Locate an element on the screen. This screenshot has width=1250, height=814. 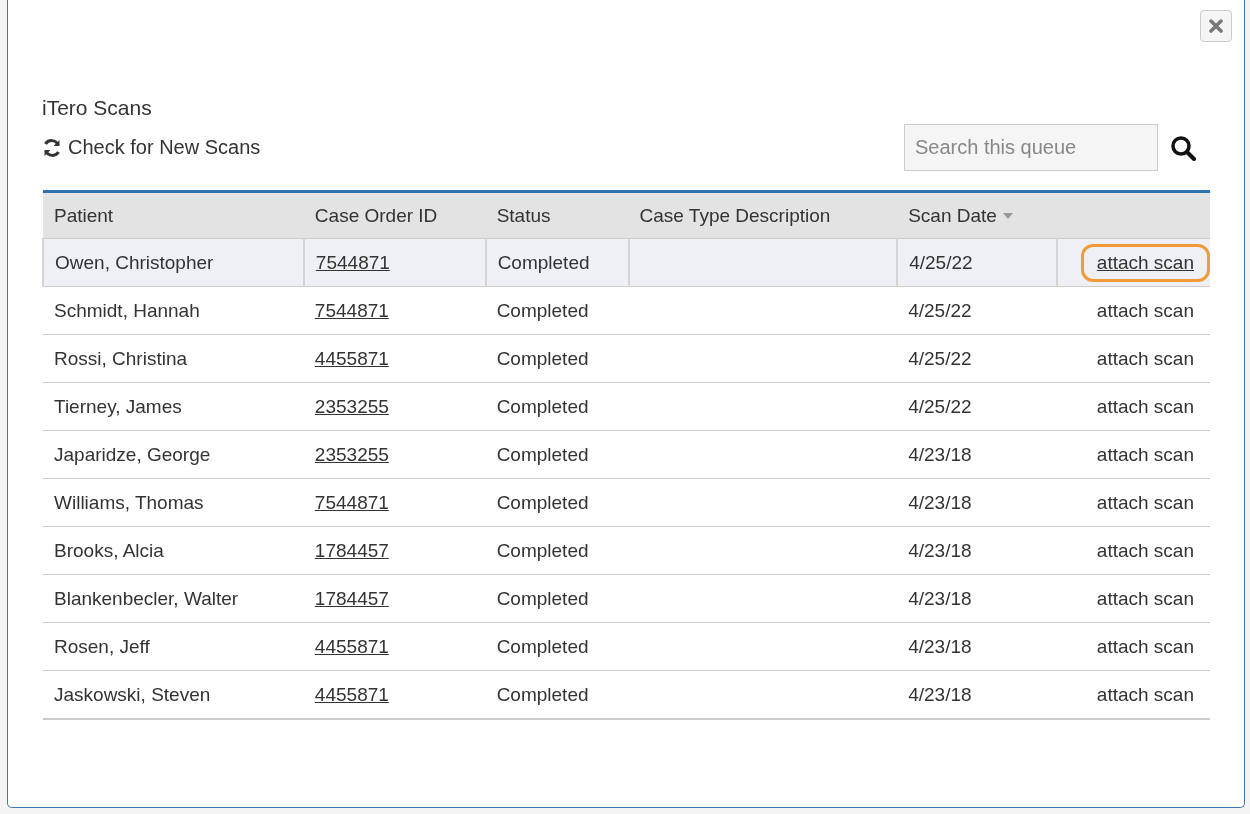
search-field: Search this queue is located at coordinates (1031, 147).